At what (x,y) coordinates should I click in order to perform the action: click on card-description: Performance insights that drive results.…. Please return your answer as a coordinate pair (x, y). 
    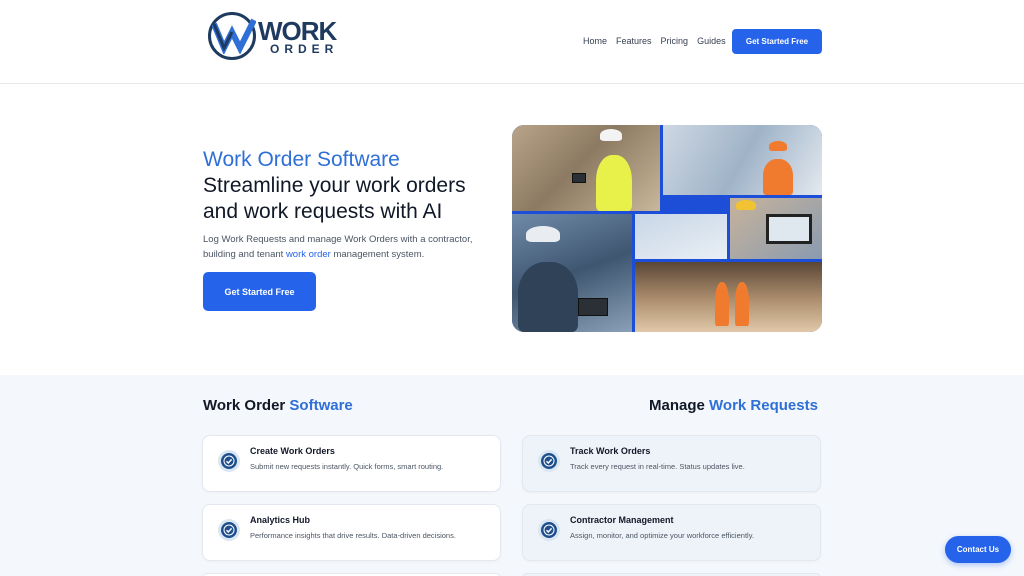
    Looking at the image, I should click on (353, 535).